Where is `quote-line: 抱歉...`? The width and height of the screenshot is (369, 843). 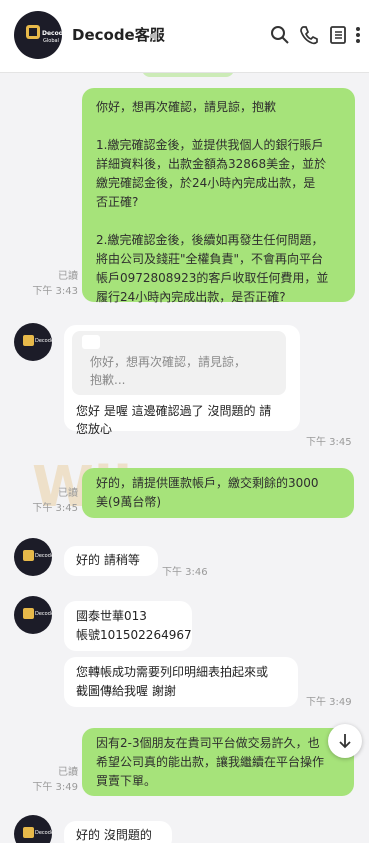 quote-line: 抱歉... is located at coordinates (108, 380).